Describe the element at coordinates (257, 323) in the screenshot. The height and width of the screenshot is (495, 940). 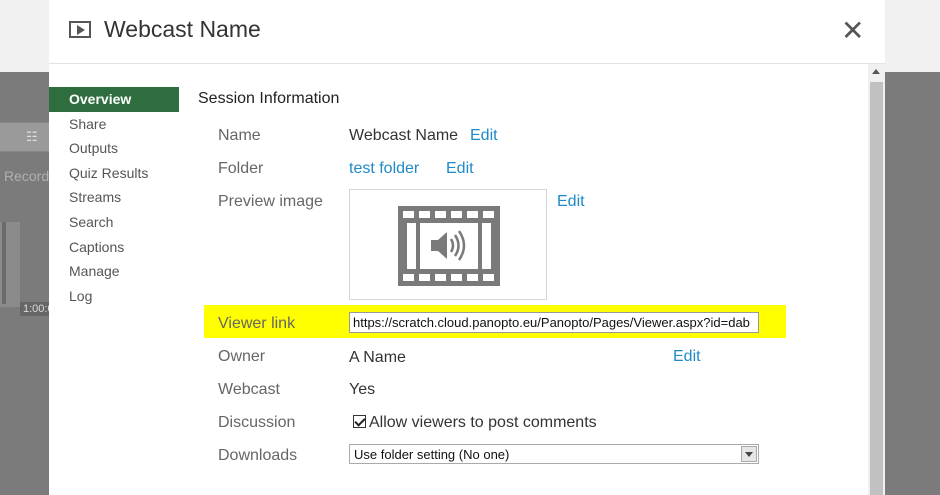
I see `viewer-link-label: Viewer link` at that location.